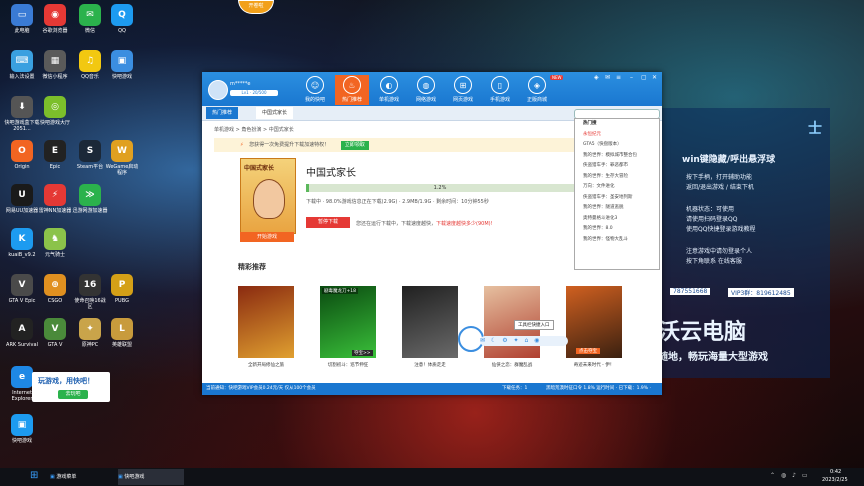  Describe the element at coordinates (835, 480) in the screenshot. I see `date: 2023/2/25` at that location.